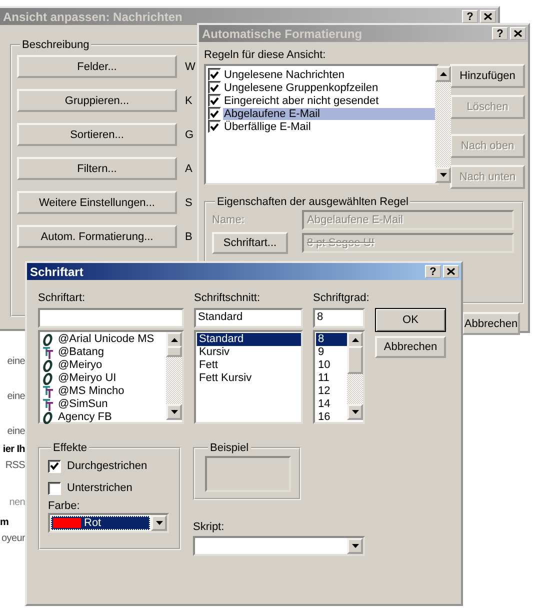 The height and width of the screenshot is (608, 535). I want to click on font-item: @Arial Unicode MS, so click(106, 339).